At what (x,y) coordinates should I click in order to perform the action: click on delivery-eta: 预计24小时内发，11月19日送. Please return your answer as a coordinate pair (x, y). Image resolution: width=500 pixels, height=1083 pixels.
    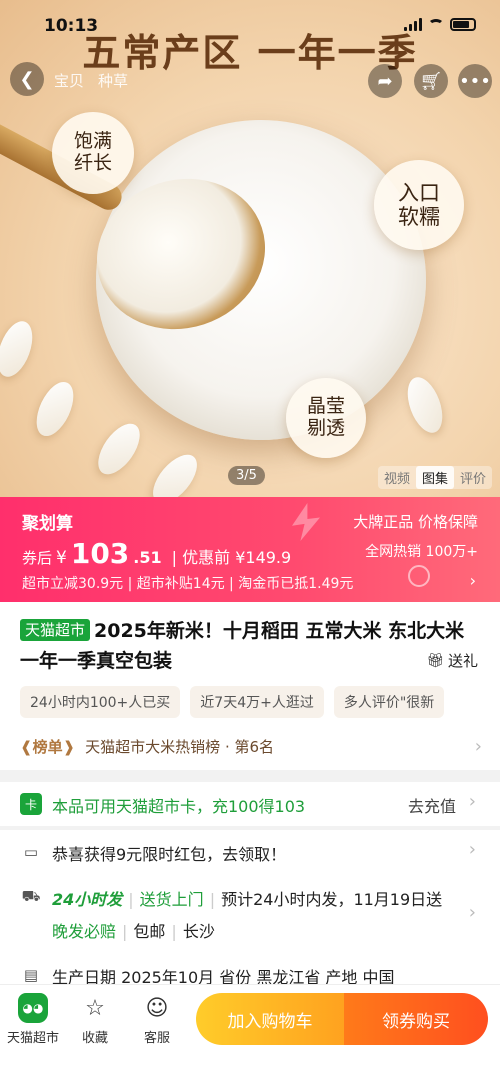
    Looking at the image, I should click on (332, 899).